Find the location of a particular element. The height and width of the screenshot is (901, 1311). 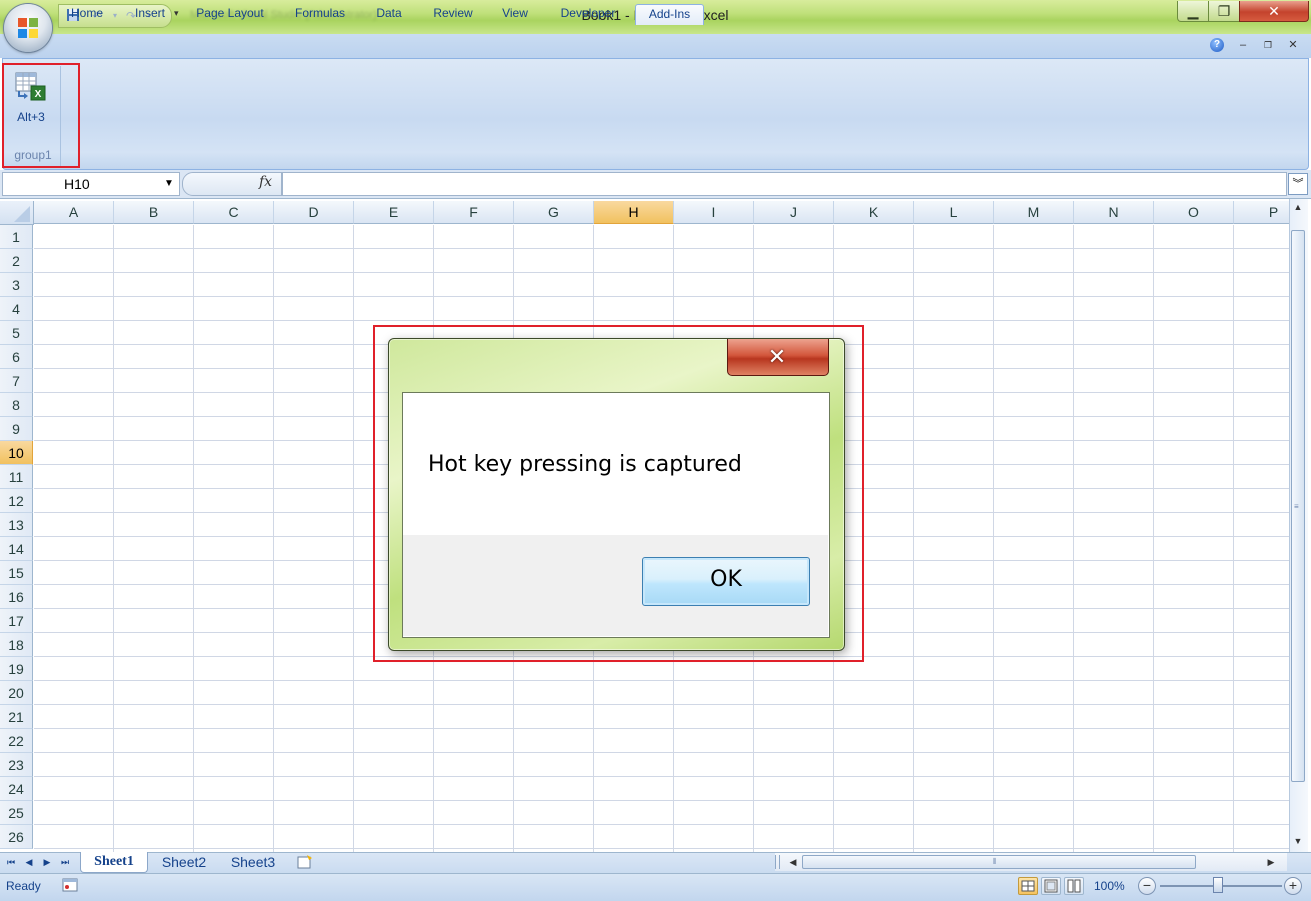

restore-icon: ❐ is located at coordinates (1224, 11).